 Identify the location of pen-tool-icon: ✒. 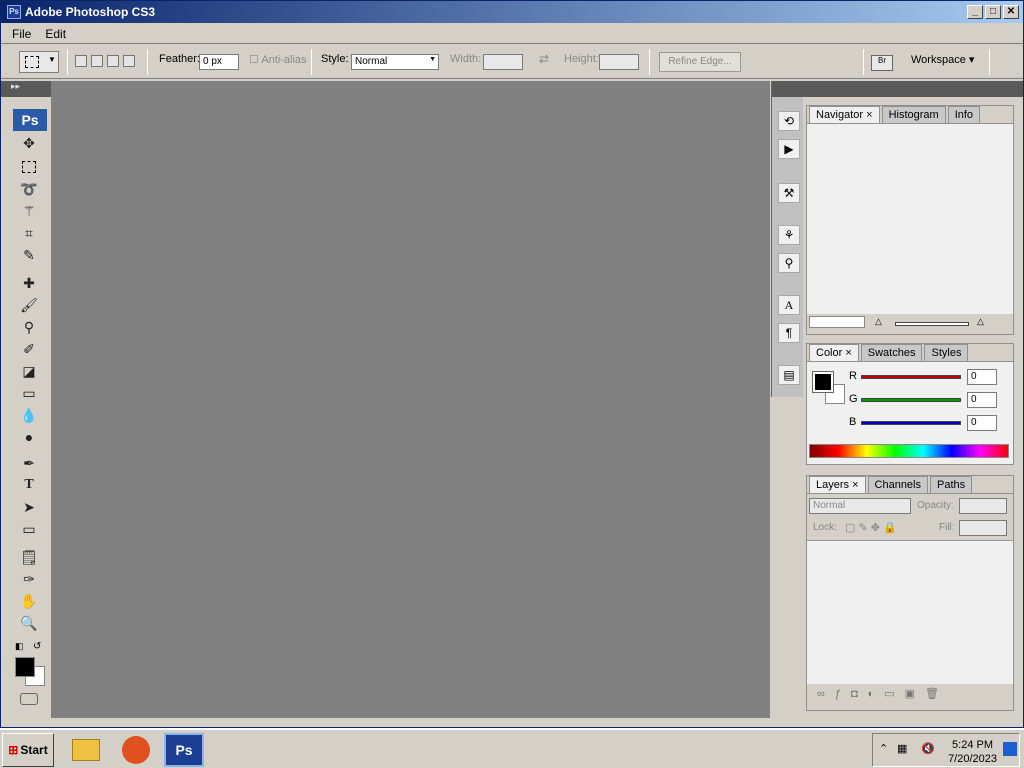
(29, 463).